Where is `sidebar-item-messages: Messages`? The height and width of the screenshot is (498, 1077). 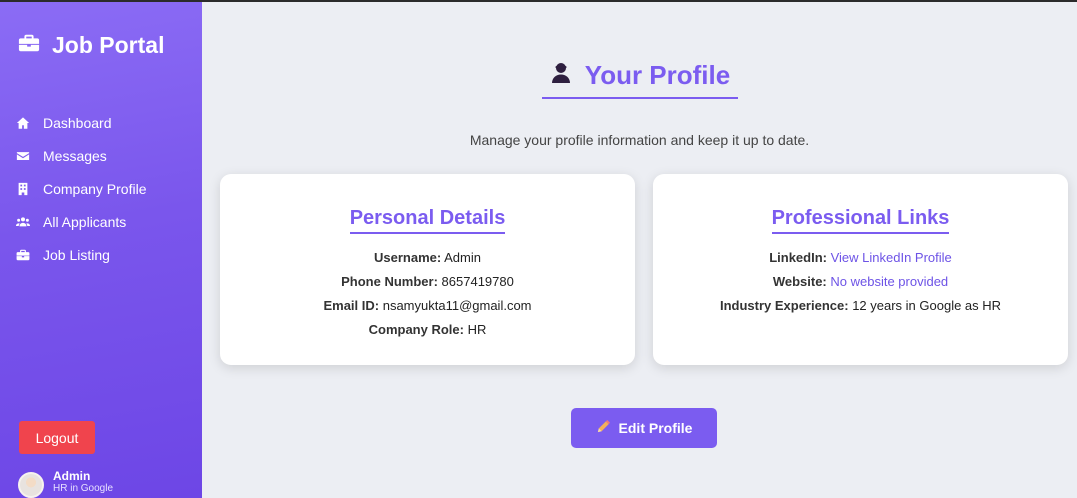
sidebar-item-messages: Messages is located at coordinates (81, 155).